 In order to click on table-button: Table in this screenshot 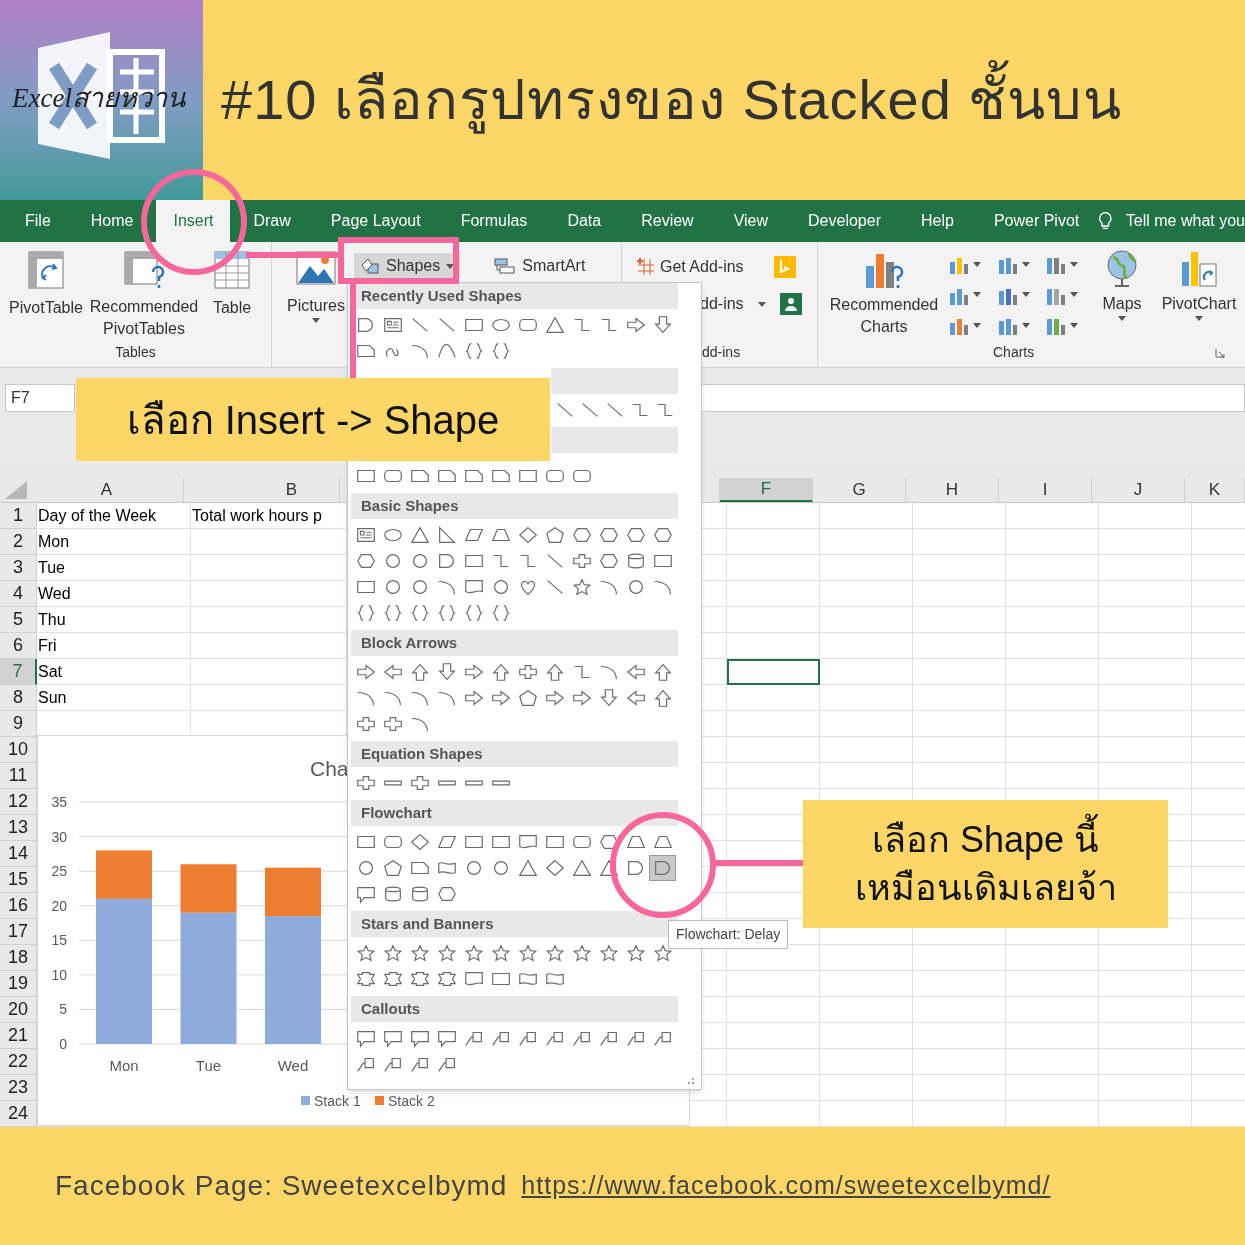, I will do `click(232, 296)`.